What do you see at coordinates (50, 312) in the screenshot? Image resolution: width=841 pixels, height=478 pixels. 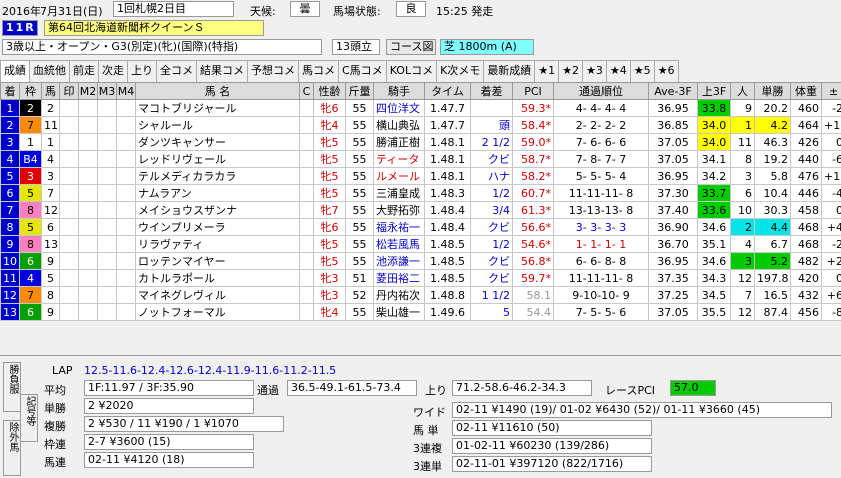 I see `cell-馬: 9` at bounding box center [50, 312].